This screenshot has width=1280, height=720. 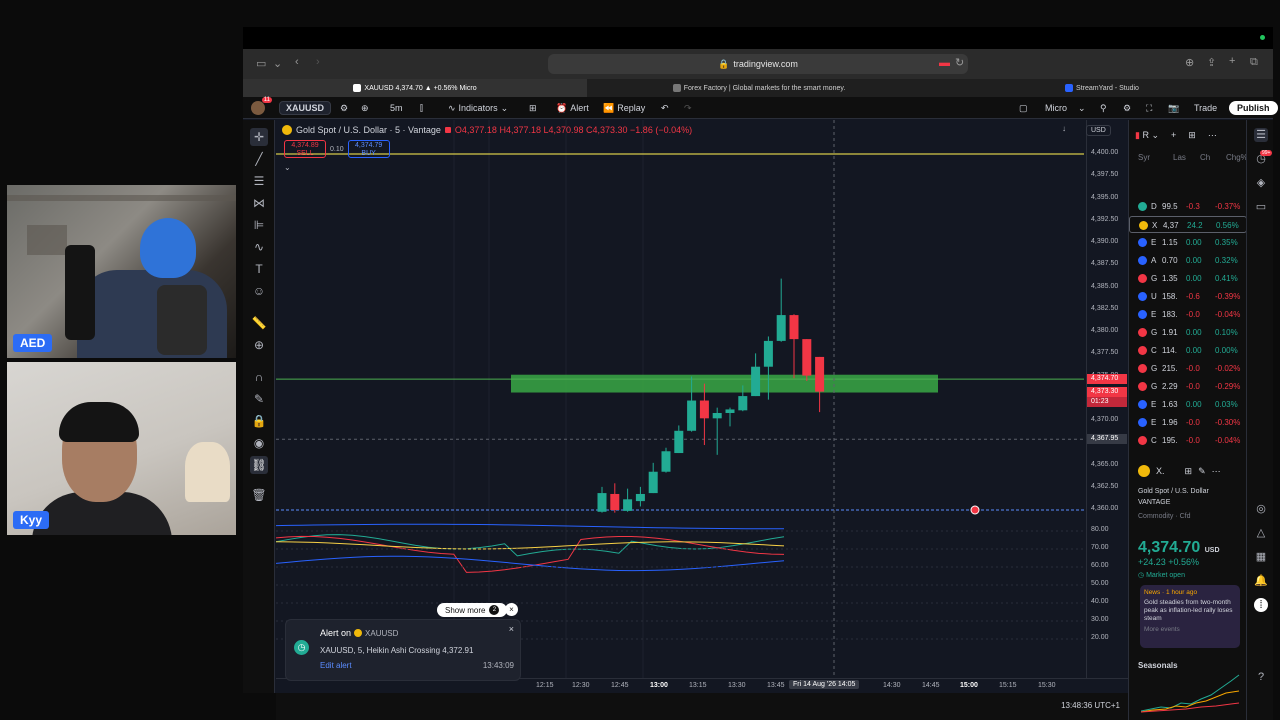 I want to click on help-icon: ?, so click(x=1261, y=677).